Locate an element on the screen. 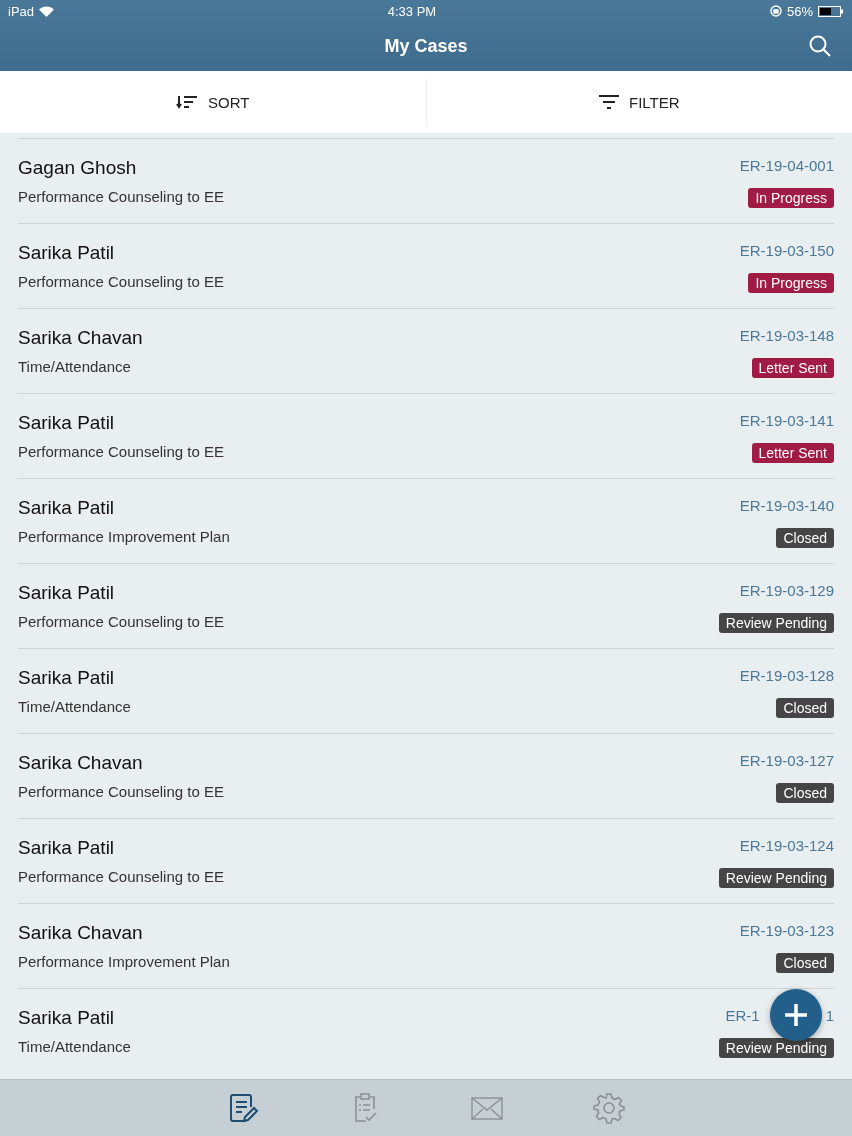 This screenshot has width=852, height=1136. case-number: ER-19-03-123 is located at coordinates (786, 931).